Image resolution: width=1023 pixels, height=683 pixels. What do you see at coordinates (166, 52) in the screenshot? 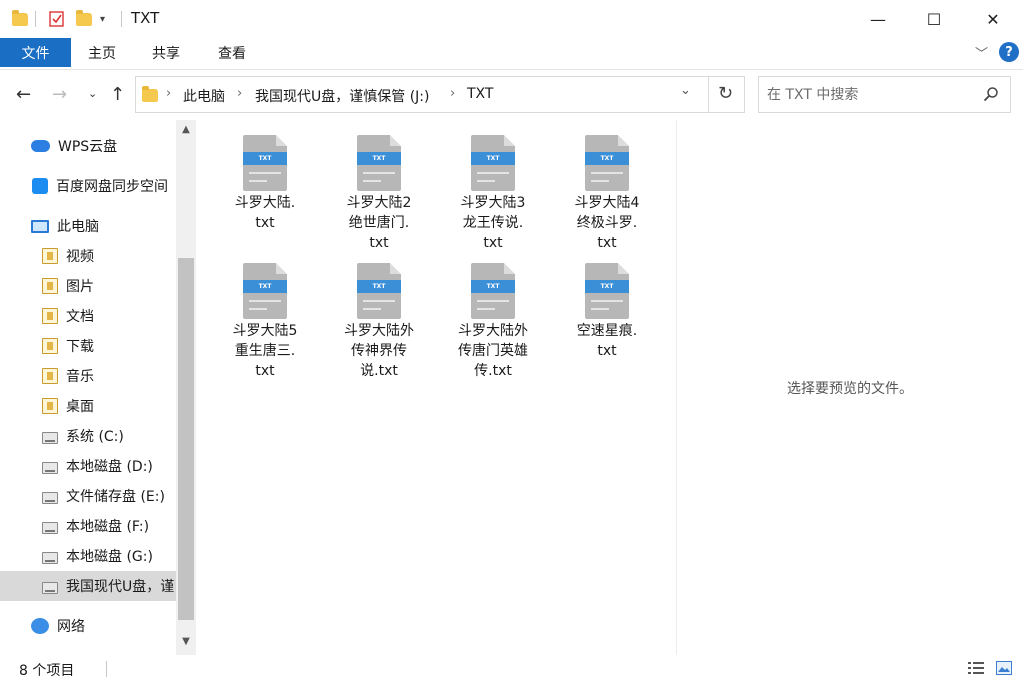
I see `tab-share: 共享` at bounding box center [166, 52].